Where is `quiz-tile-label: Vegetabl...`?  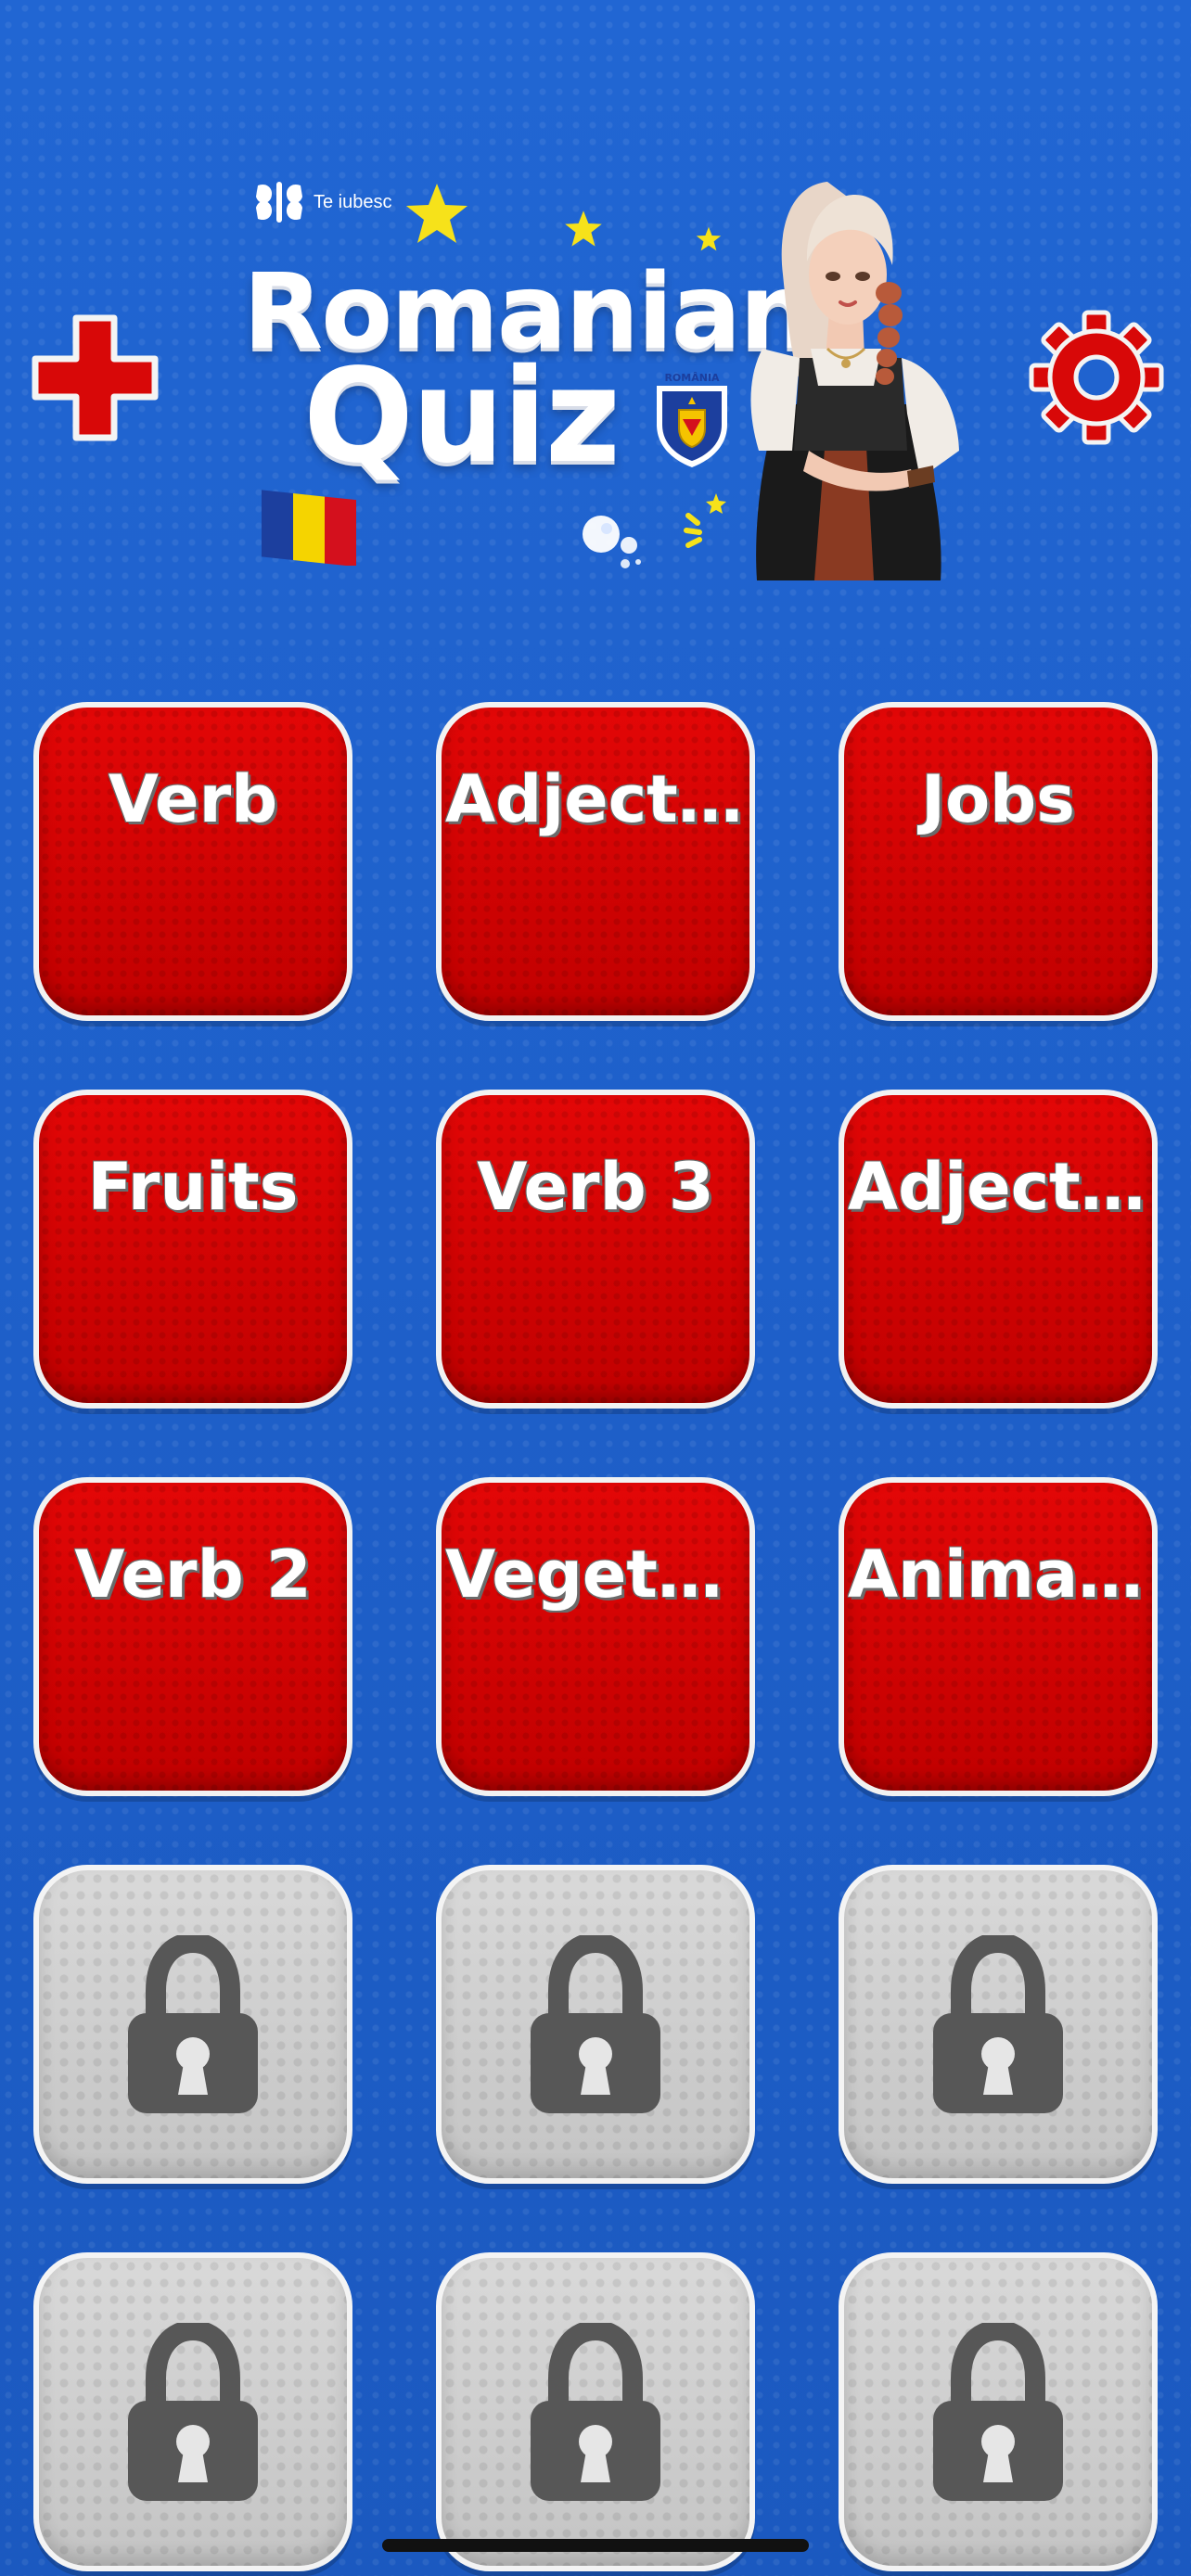 quiz-tile-label: Vegetabl... is located at coordinates (597, 1575).